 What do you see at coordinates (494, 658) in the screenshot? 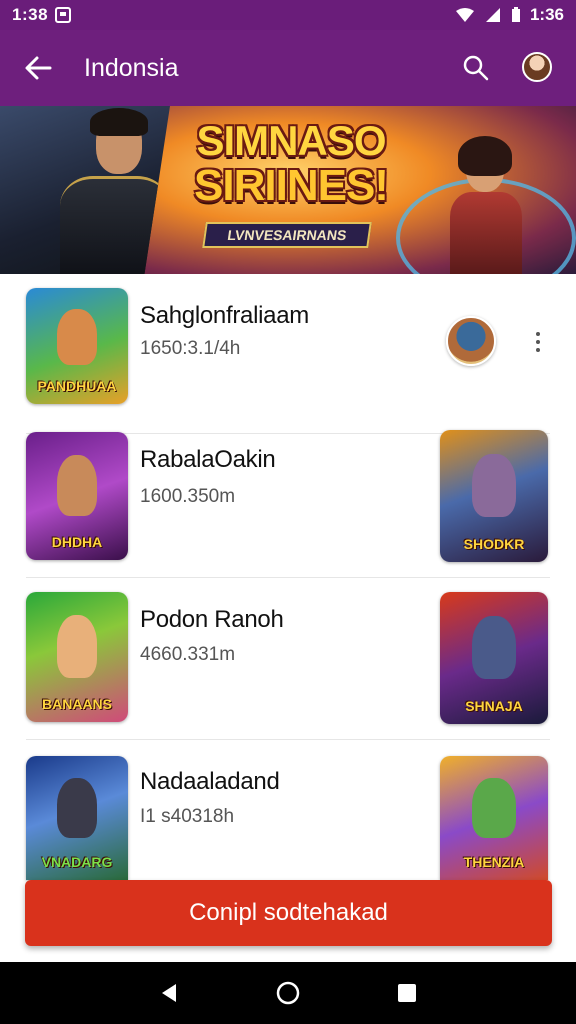
I see `game-thumbnail-secondary: SHNAJA` at bounding box center [494, 658].